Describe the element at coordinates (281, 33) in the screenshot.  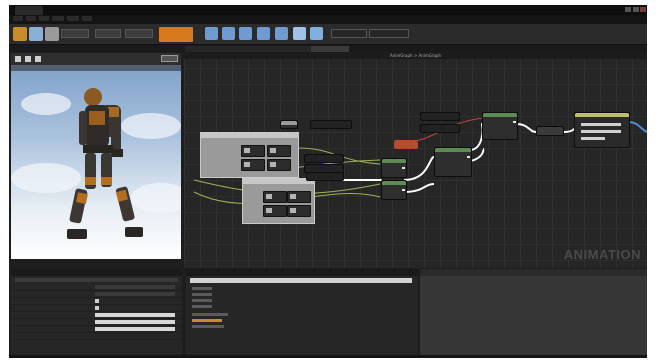
I see `class-defaults-icon` at that location.